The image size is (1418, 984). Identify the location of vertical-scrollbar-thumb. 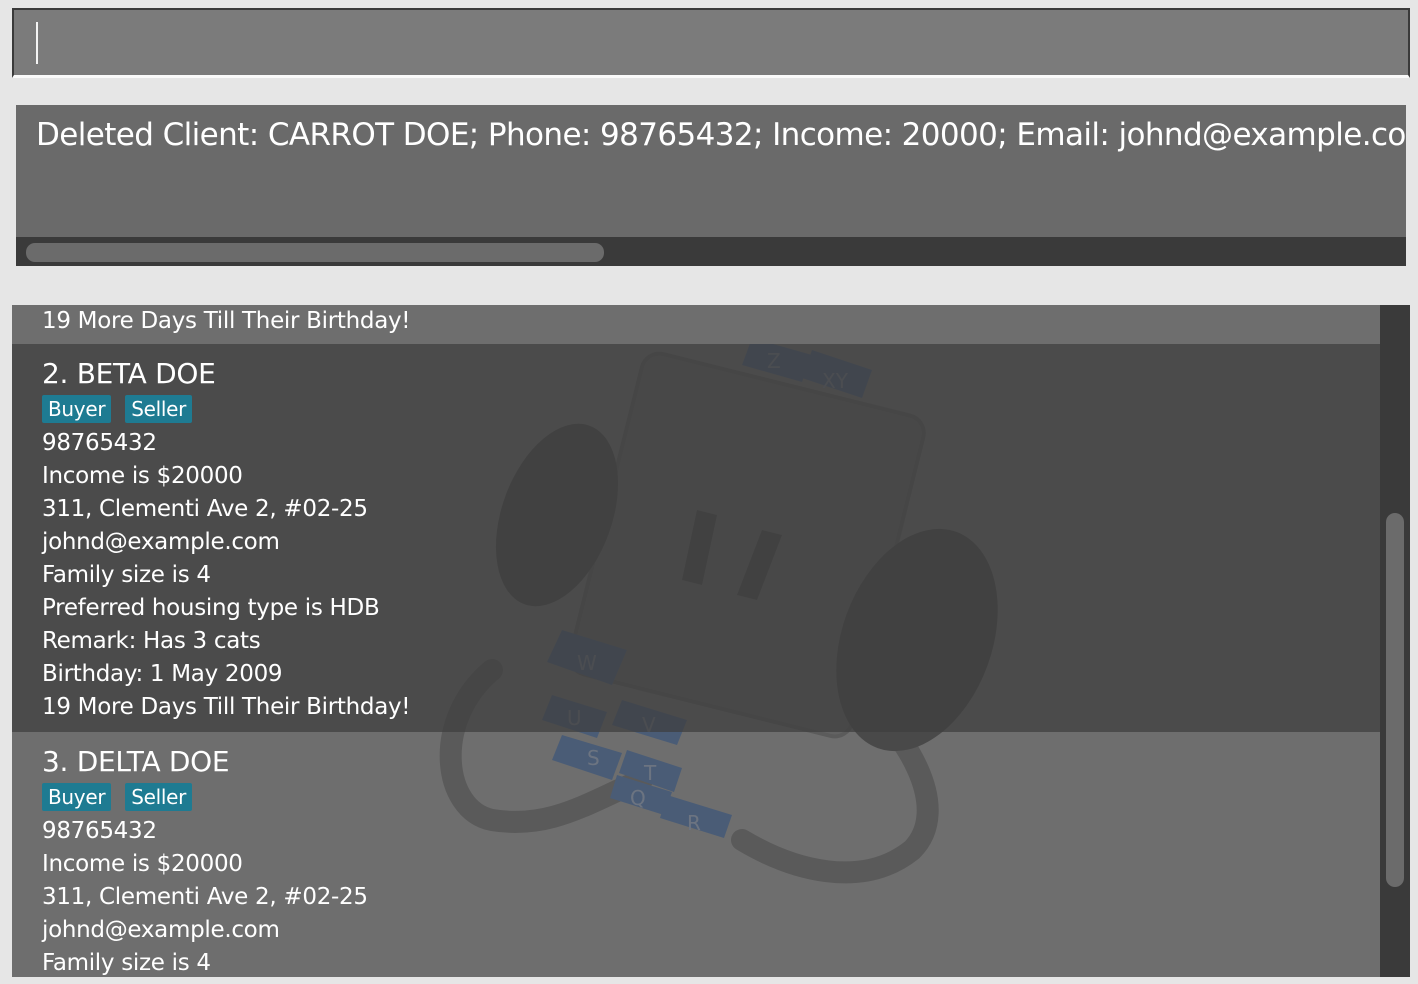
(1395, 700).